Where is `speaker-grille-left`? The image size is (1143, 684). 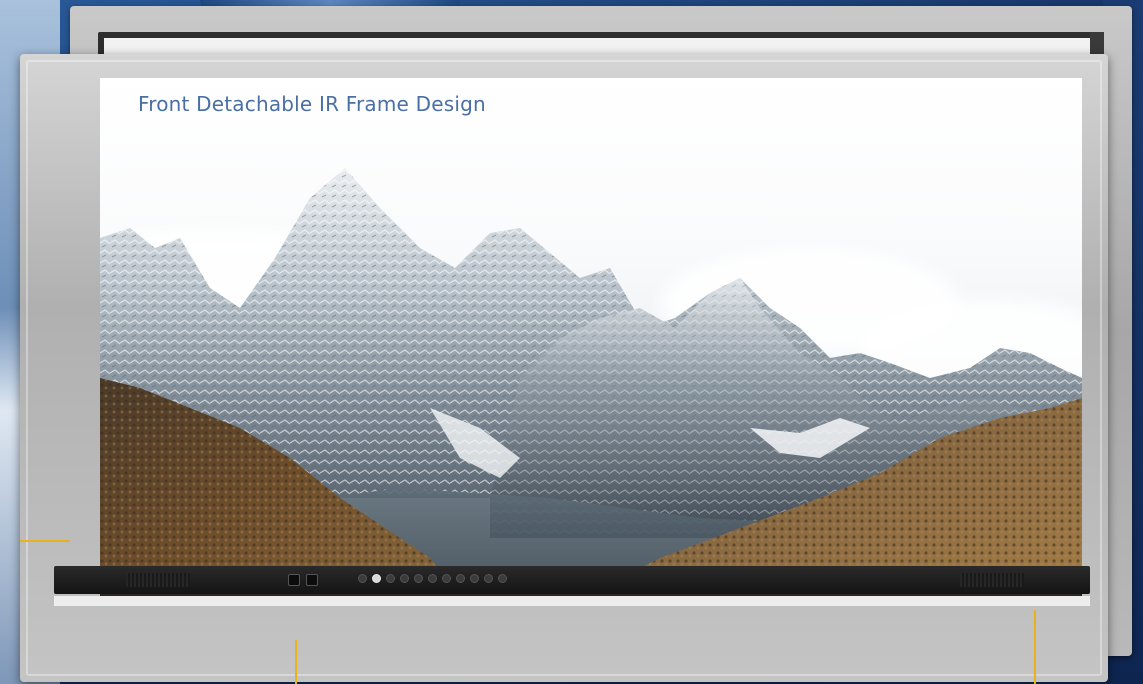 speaker-grille-left is located at coordinates (158, 580).